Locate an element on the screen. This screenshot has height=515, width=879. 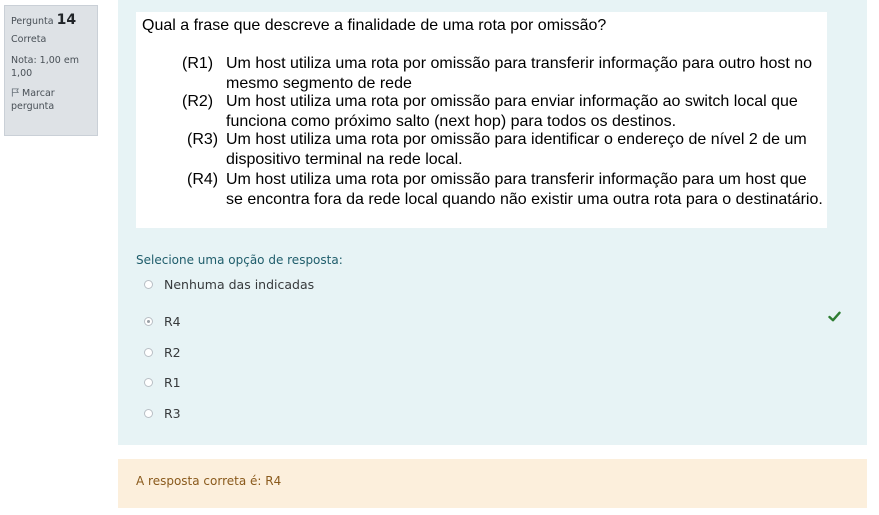
answer-option-label: R4 is located at coordinates (172, 321).